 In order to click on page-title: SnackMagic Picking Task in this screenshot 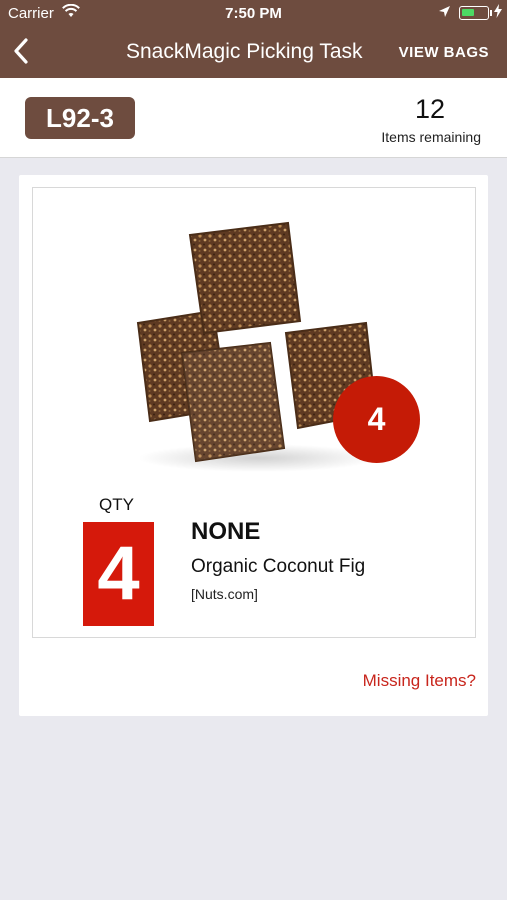, I will do `click(244, 51)`.